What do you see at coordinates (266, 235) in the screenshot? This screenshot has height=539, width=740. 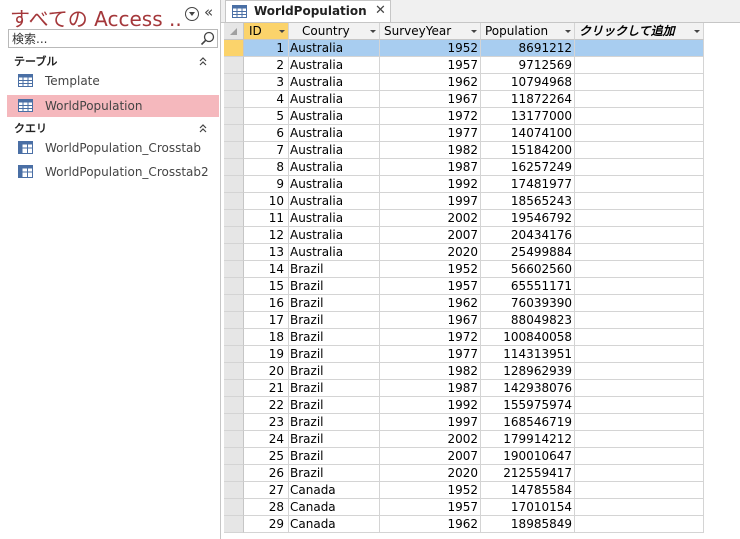 I see `cell-id: 12` at bounding box center [266, 235].